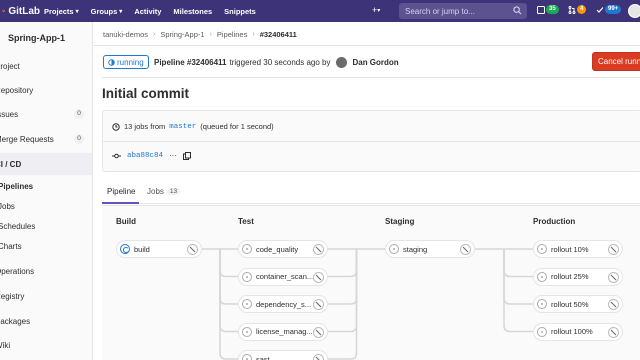 Image resolution: width=640 pixels, height=360 pixels. I want to click on sidebar-item-project: Project, so click(46, 66).